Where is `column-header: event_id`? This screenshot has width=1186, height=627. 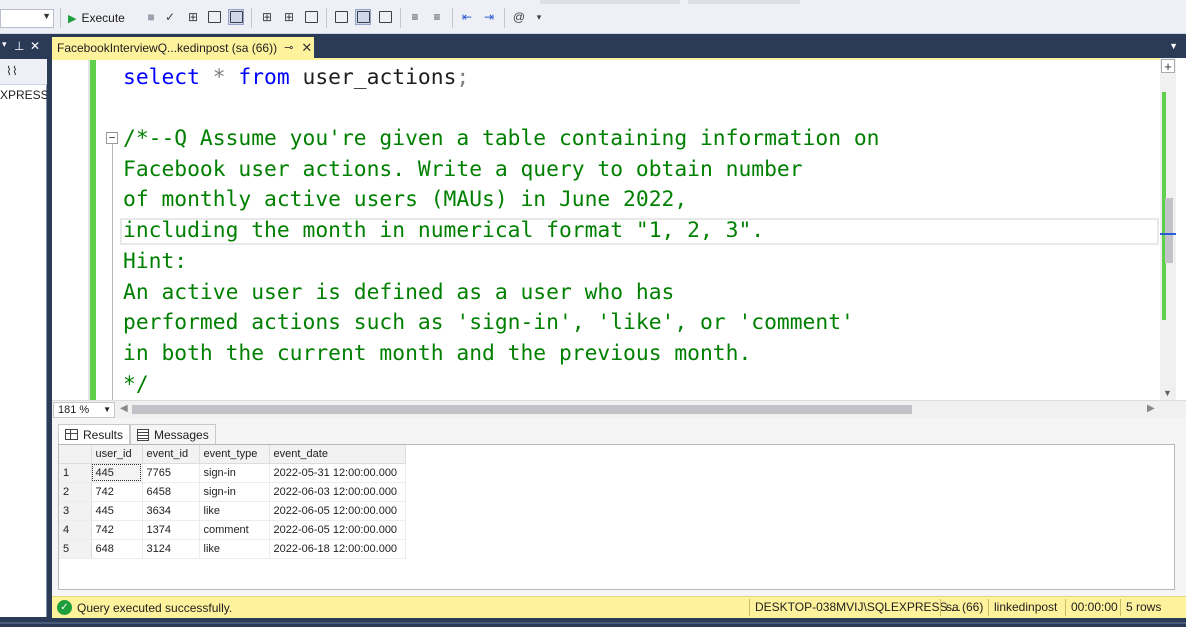 column-header: event_id is located at coordinates (171, 454).